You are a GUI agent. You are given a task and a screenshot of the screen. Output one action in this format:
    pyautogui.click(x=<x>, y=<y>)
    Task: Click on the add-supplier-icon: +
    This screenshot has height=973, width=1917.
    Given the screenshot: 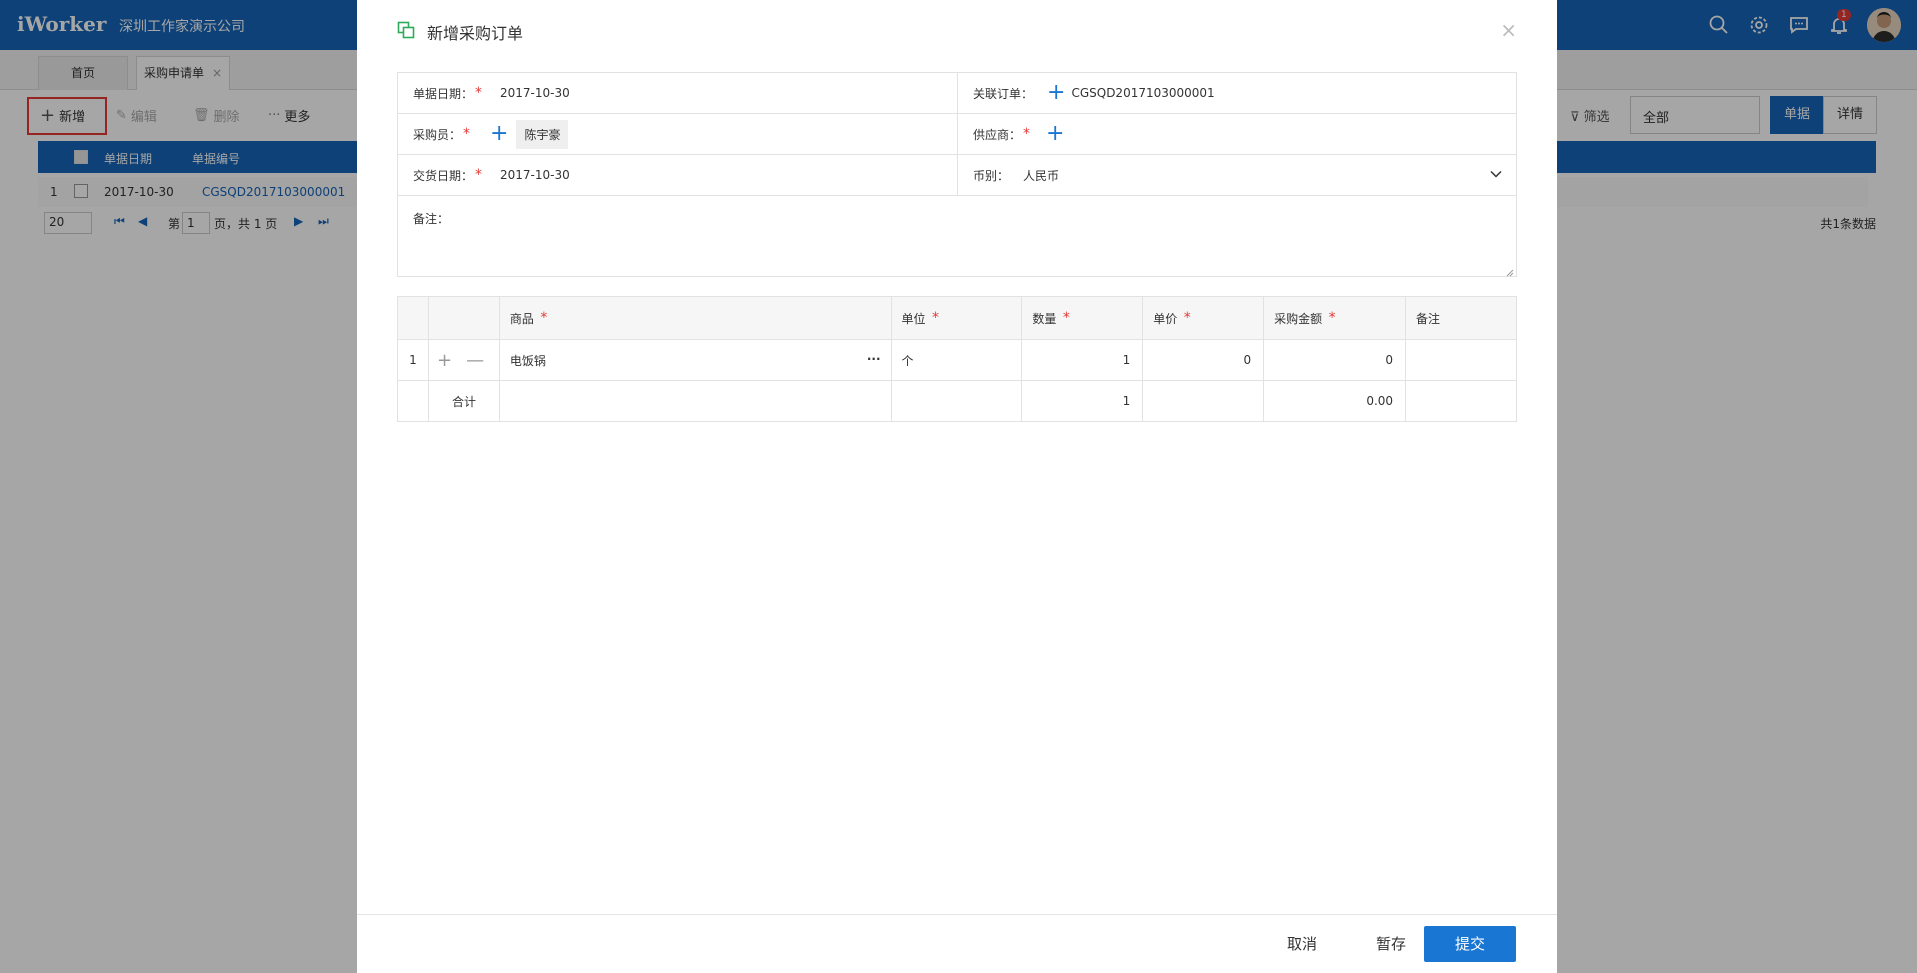 What is the action you would take?
    pyautogui.click(x=1055, y=134)
    